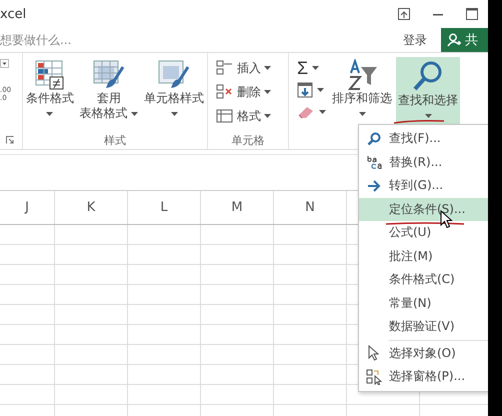 Image resolution: width=502 pixels, height=416 pixels. Describe the element at coordinates (164, 207) in the screenshot. I see `column-header: L` at that location.